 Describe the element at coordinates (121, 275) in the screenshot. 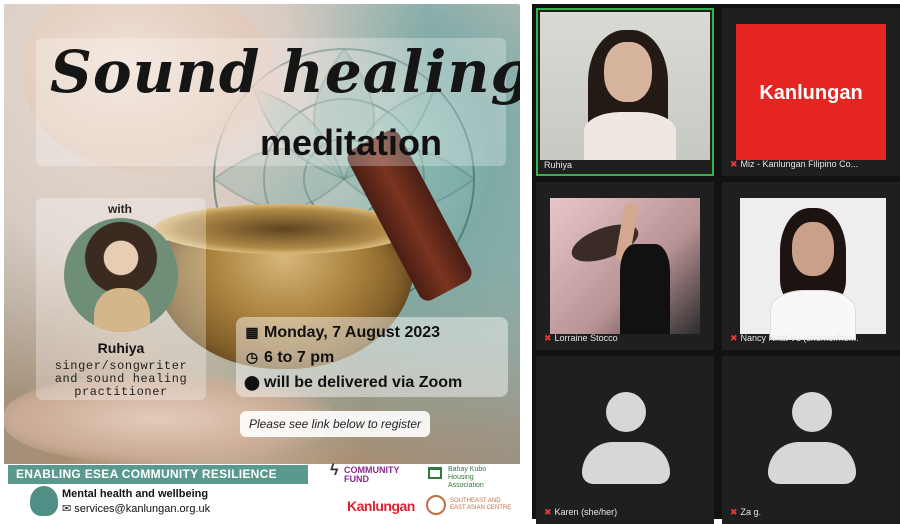

I see `host-avatar` at that location.